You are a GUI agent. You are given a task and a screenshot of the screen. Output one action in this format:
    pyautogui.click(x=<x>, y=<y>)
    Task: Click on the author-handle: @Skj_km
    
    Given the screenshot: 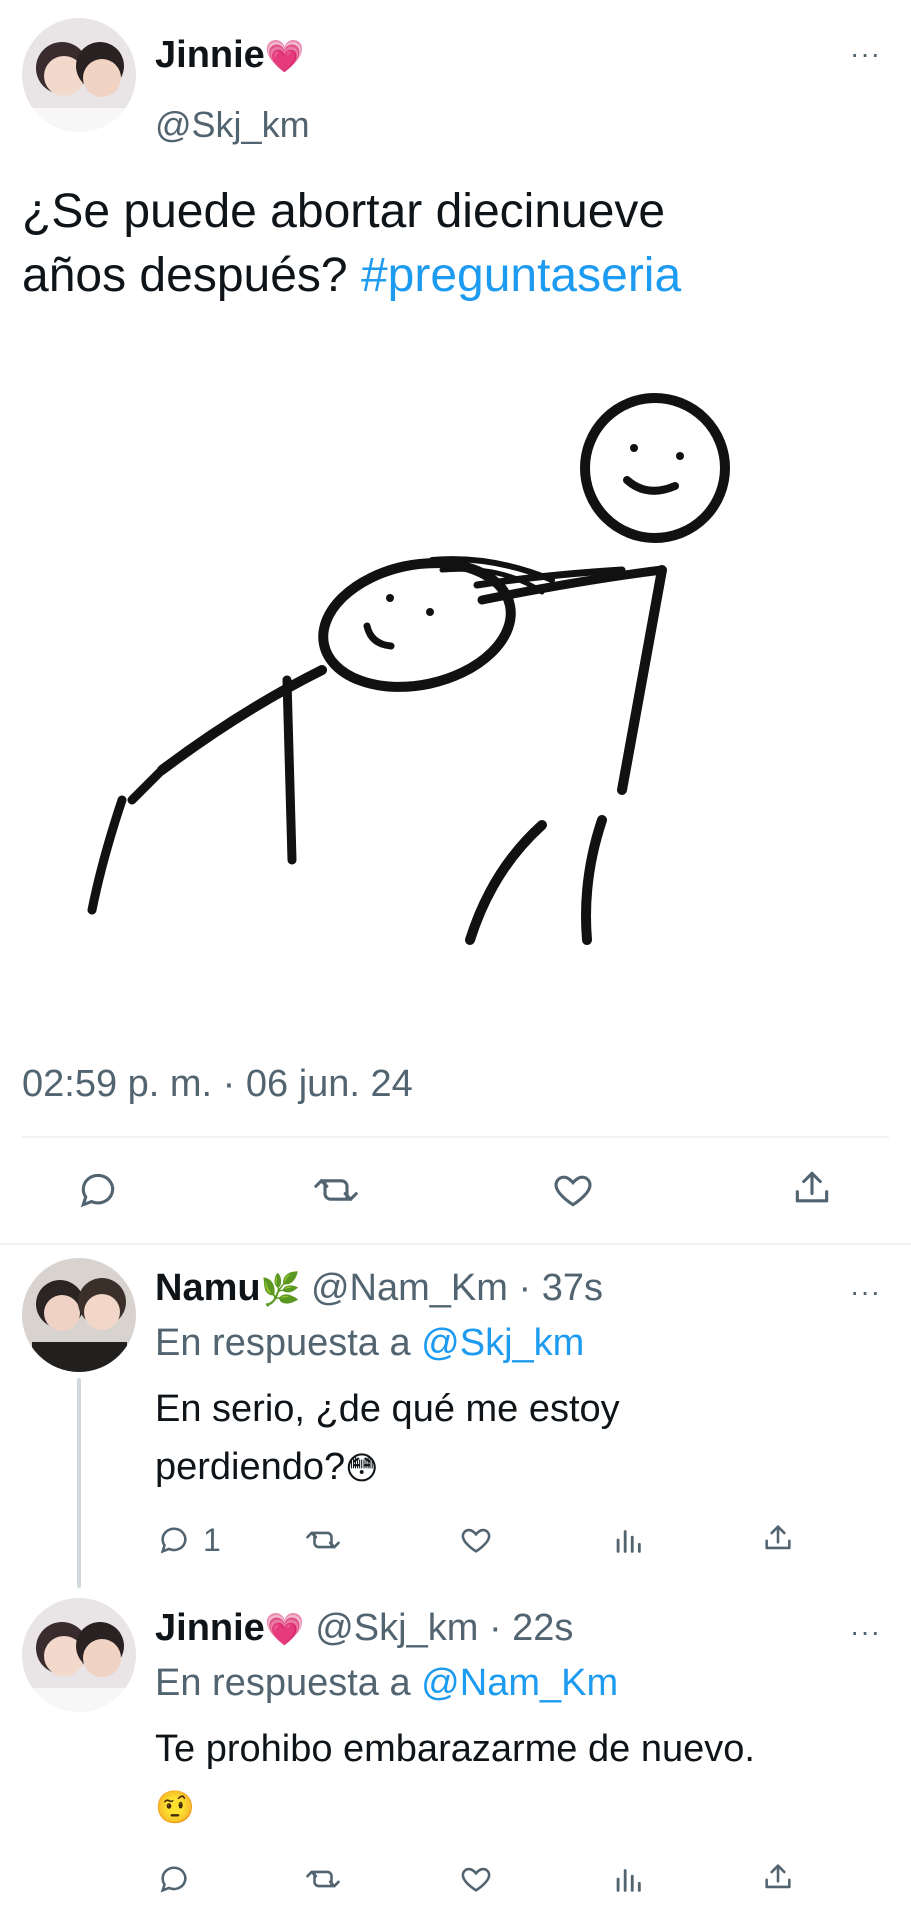 What is the action you would take?
    pyautogui.click(x=232, y=125)
    